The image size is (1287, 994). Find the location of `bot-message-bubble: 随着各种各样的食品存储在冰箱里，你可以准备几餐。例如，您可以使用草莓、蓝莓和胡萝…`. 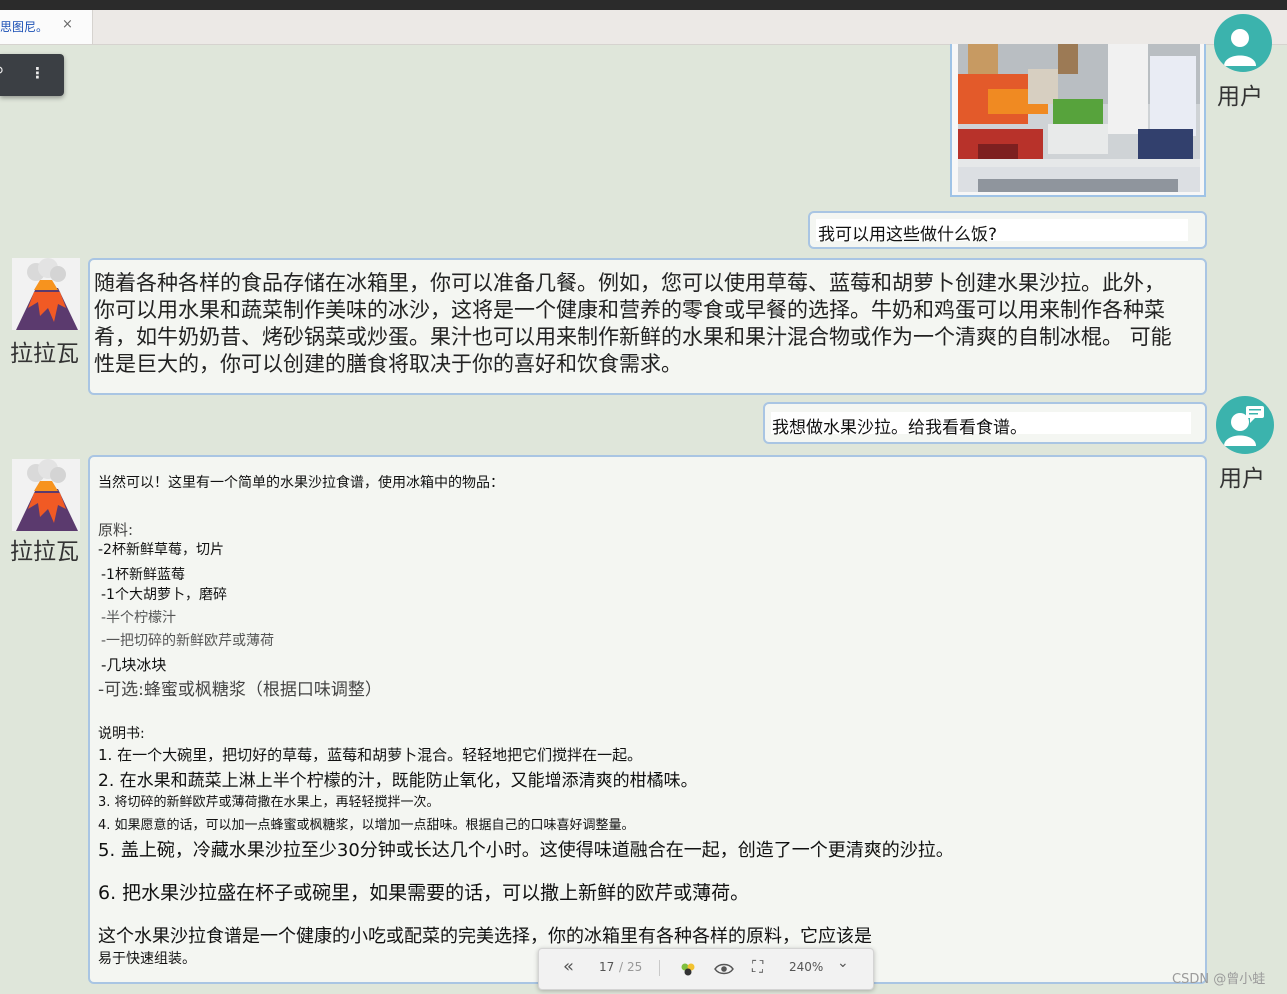

bot-message-bubble: 随着各种各样的食品存储在冰箱里，你可以准备几餐。例如，您可以使用草莓、蓝莓和胡萝… is located at coordinates (647, 326).